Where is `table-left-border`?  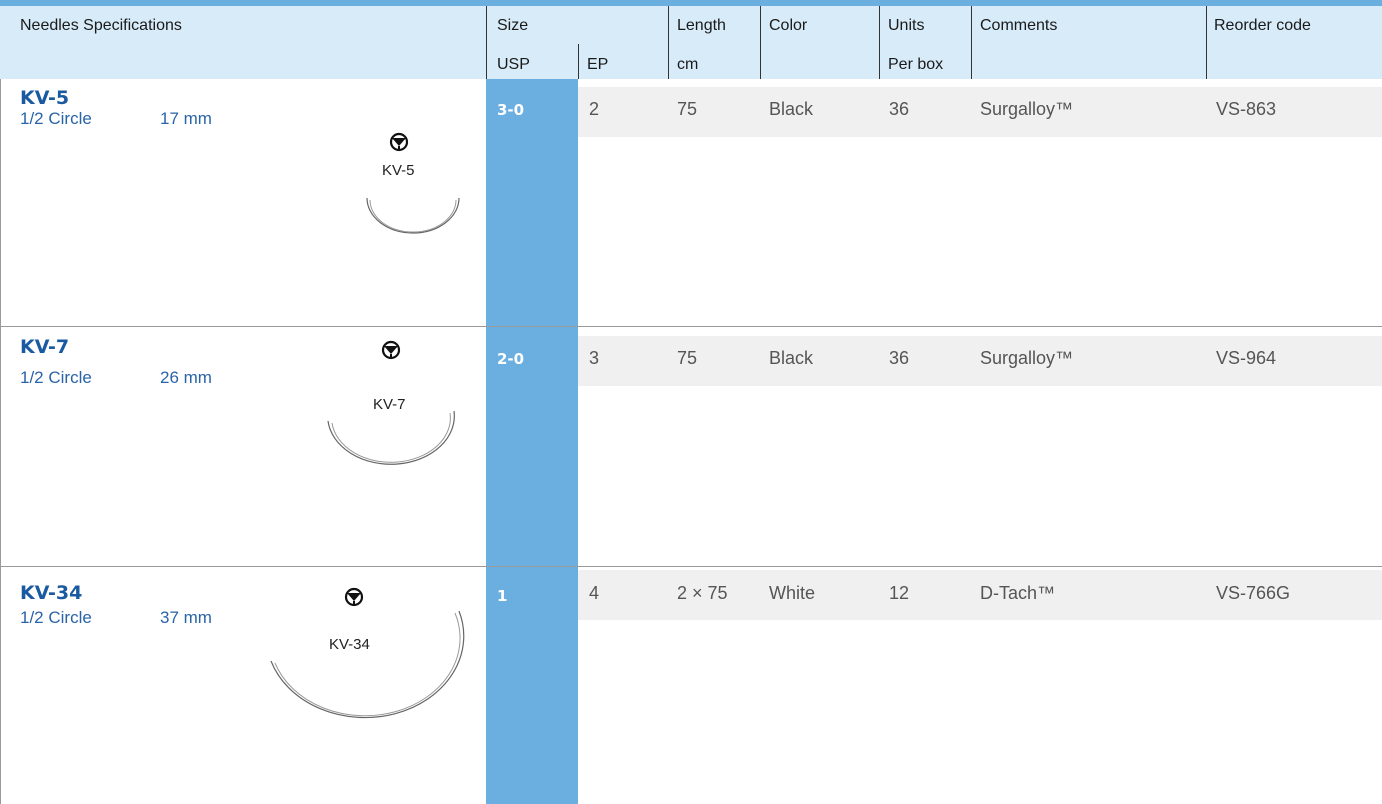 table-left-border is located at coordinates (0, 441).